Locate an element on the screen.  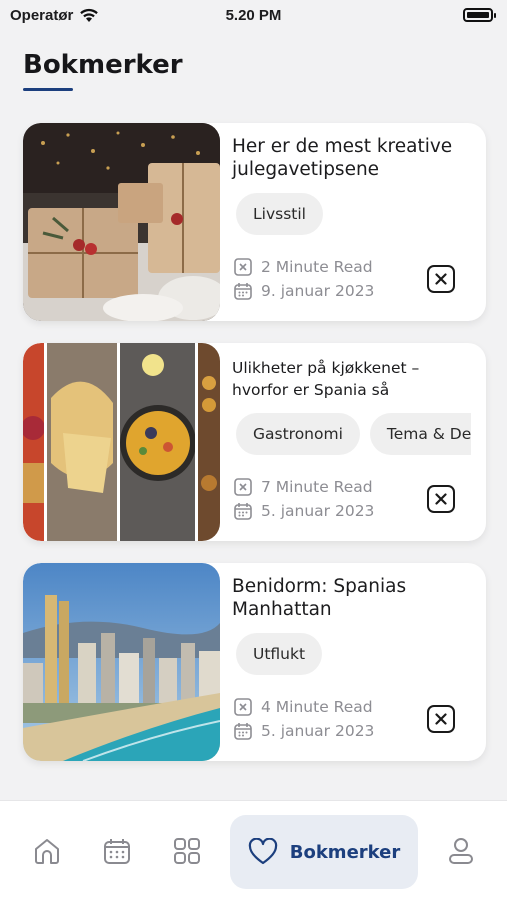
nav-bookmarks-button: Bokmerker is located at coordinates (324, 852).